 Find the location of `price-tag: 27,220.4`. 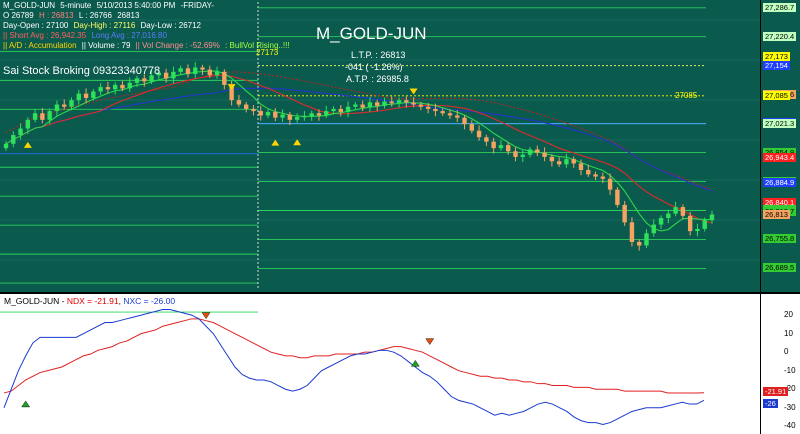

price-tag: 27,220.4 is located at coordinates (780, 36).